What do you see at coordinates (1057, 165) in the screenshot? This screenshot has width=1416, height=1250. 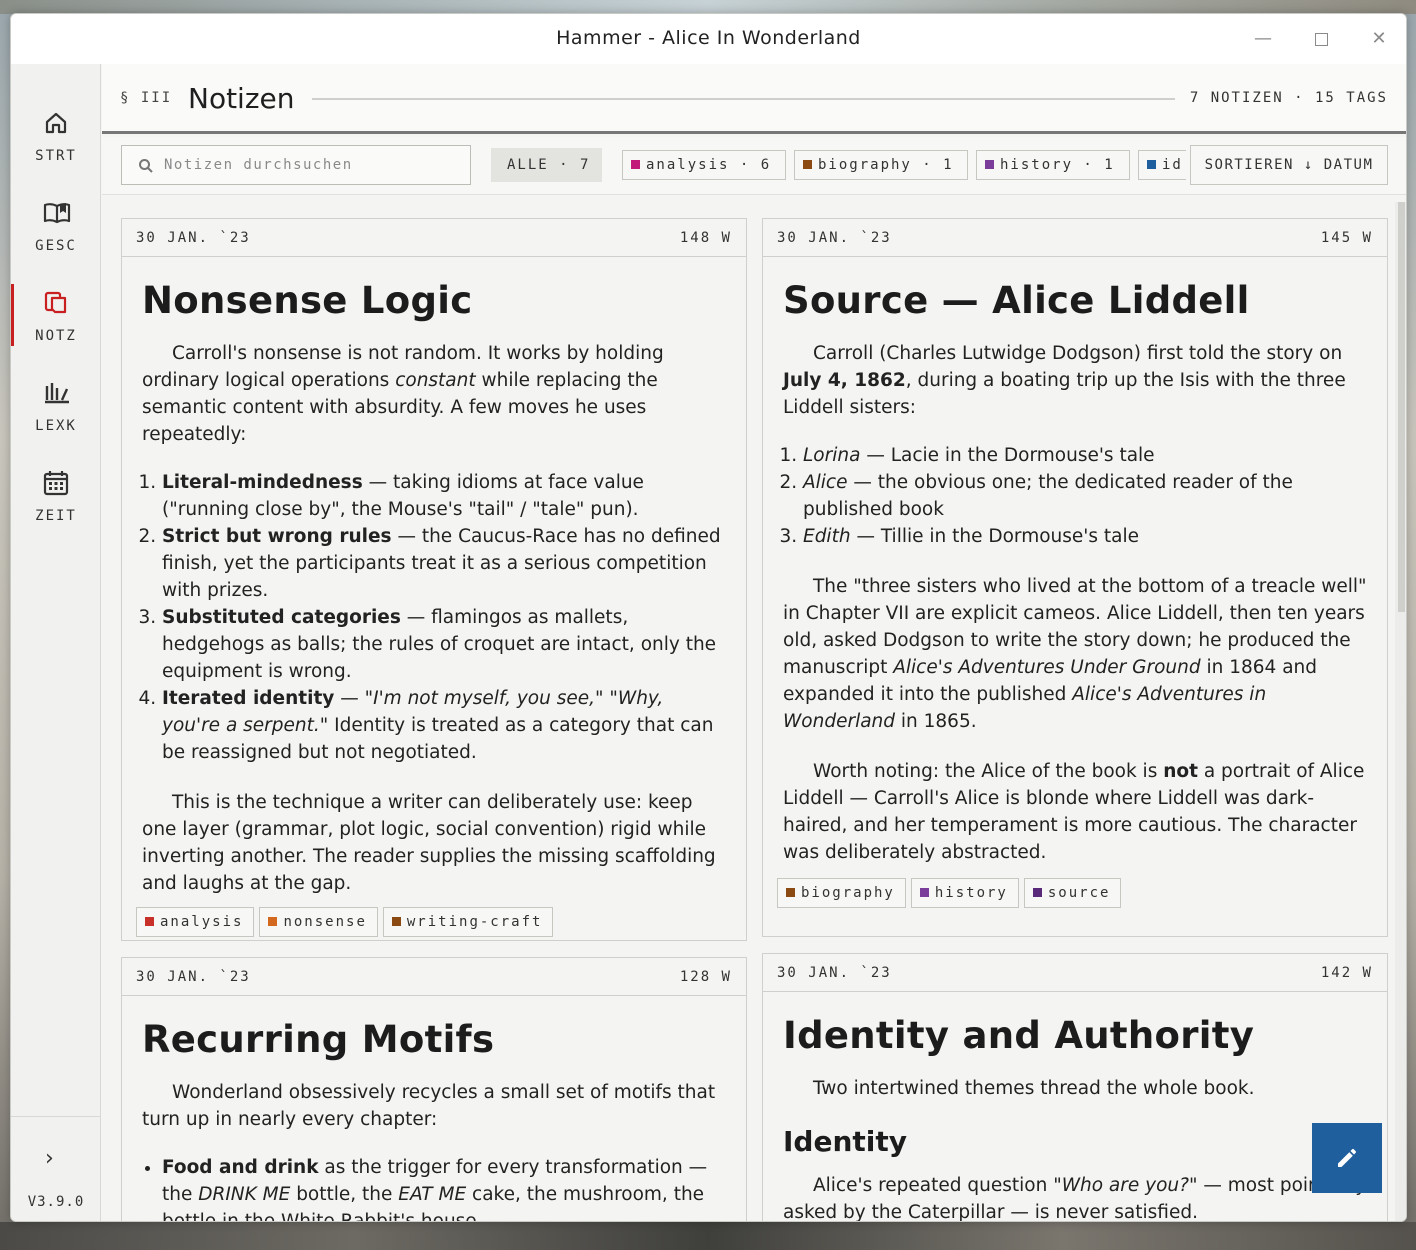 I see `filter-chip-label: history · 1` at bounding box center [1057, 165].